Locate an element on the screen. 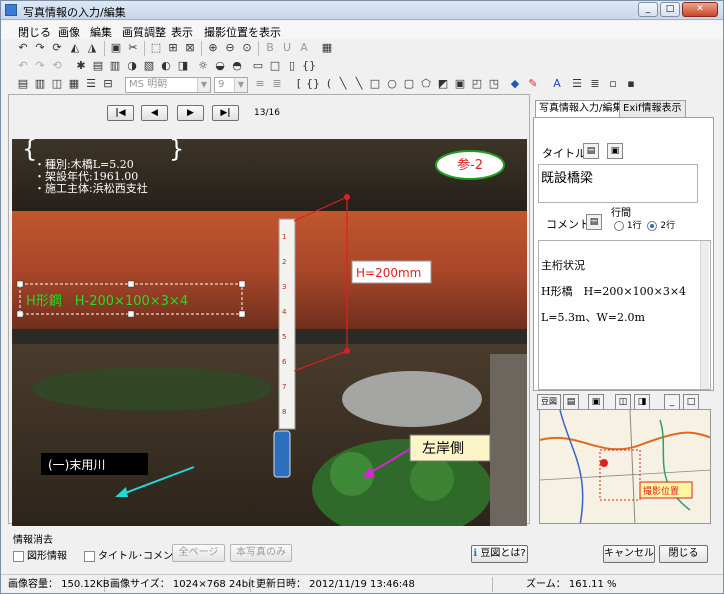  layout-icon: ▤ is located at coordinates (23, 84).